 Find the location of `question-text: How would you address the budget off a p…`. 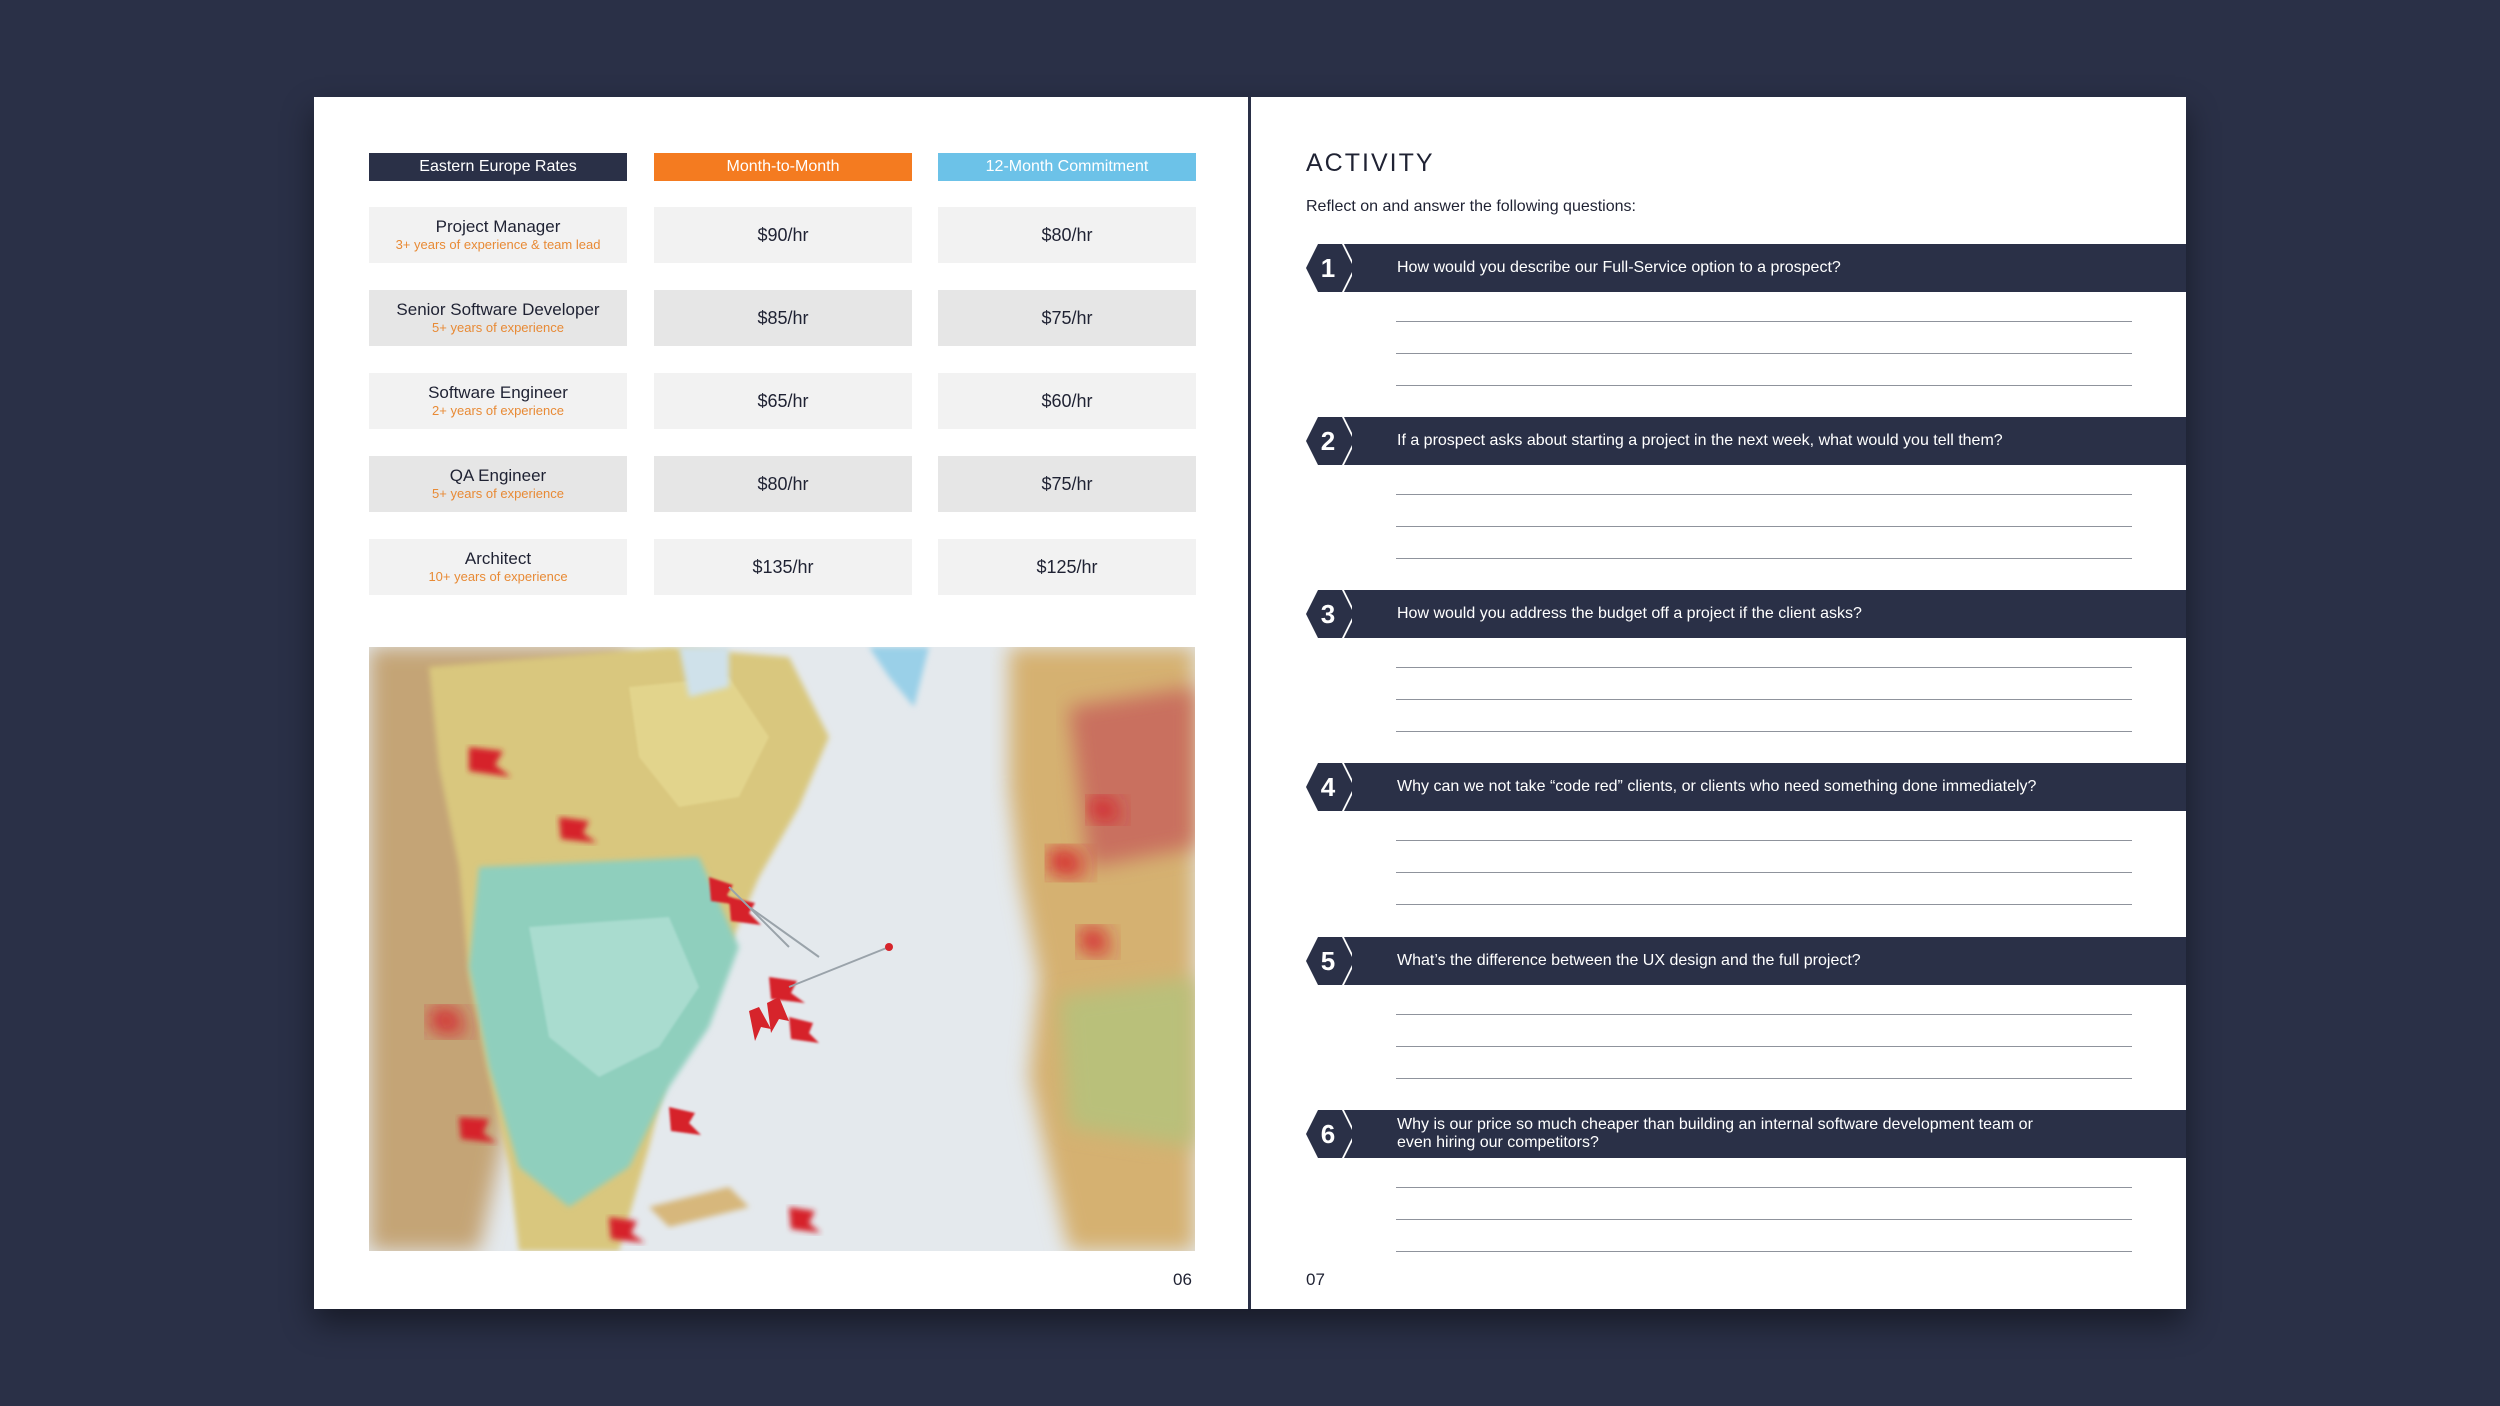

question-text: How would you address the budget off a p… is located at coordinates (1629, 613).